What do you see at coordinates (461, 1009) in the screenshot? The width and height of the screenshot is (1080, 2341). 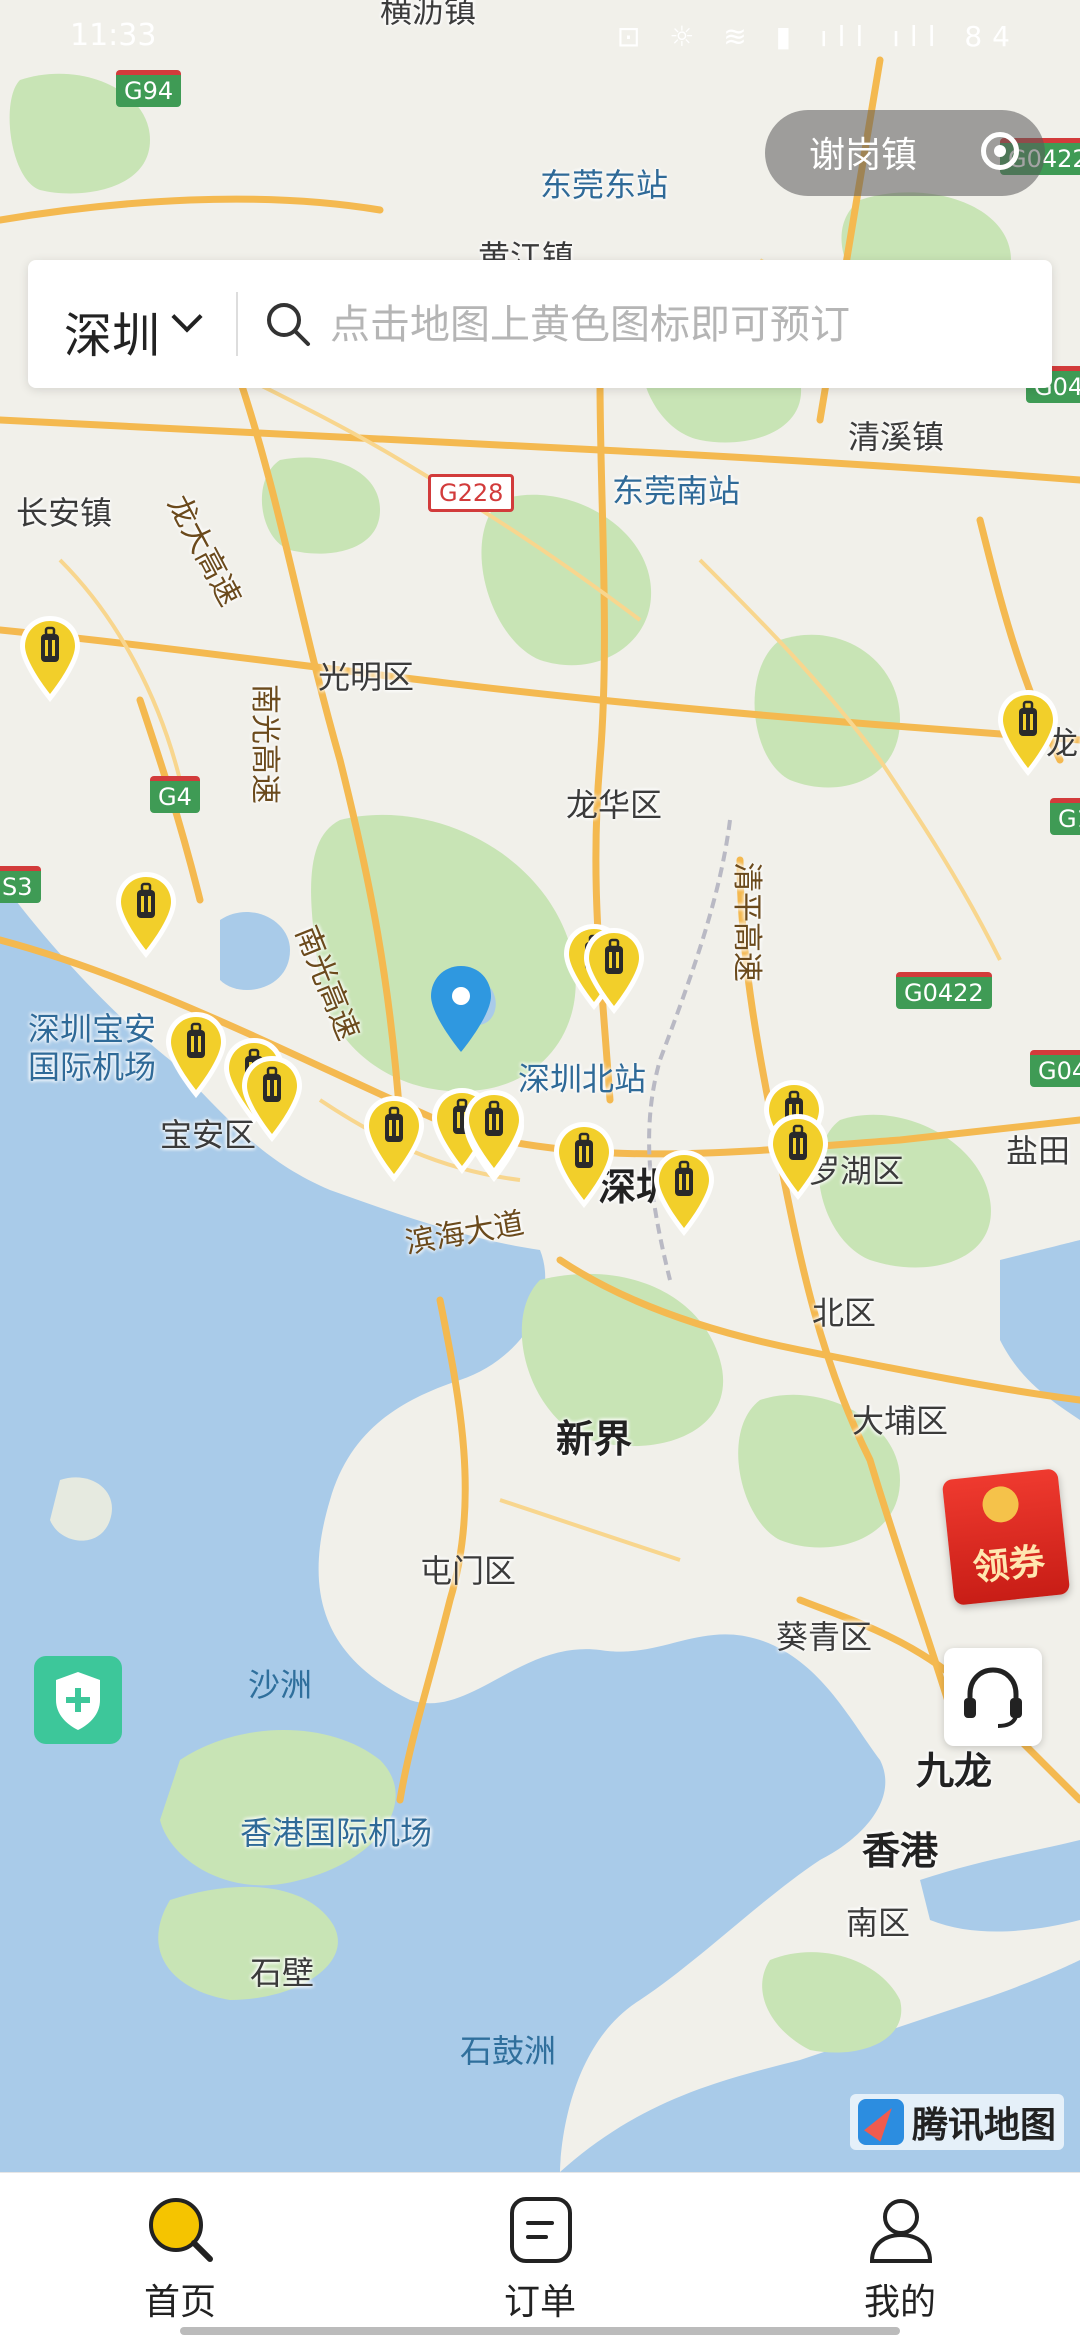 I see `location-marker-icon` at bounding box center [461, 1009].